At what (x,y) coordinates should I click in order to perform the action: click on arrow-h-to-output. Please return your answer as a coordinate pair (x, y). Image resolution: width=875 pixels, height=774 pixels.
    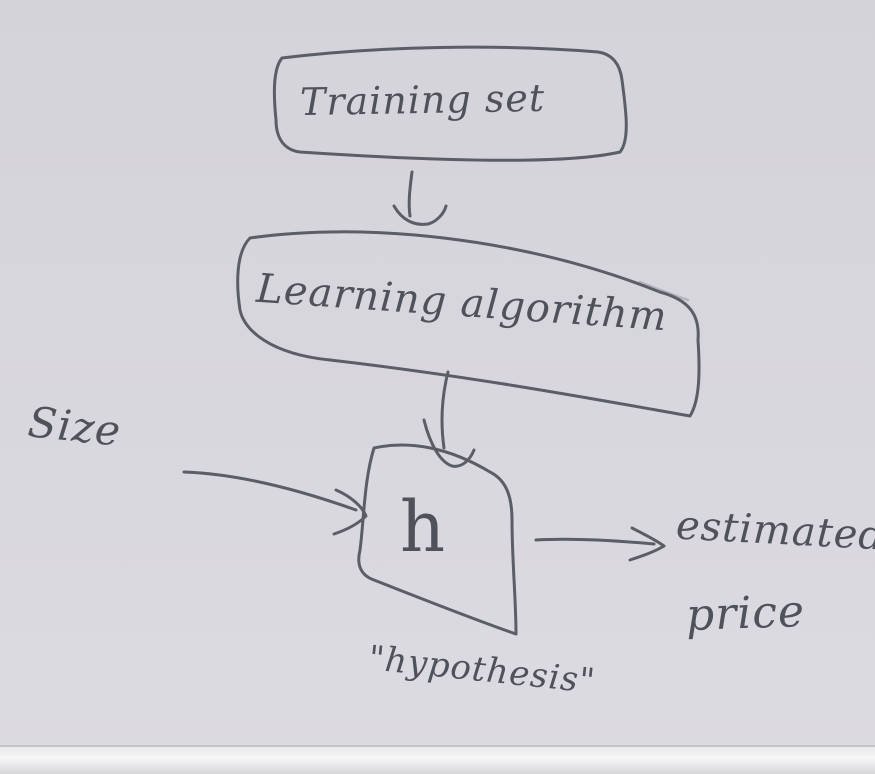
    Looking at the image, I should click on (595, 541).